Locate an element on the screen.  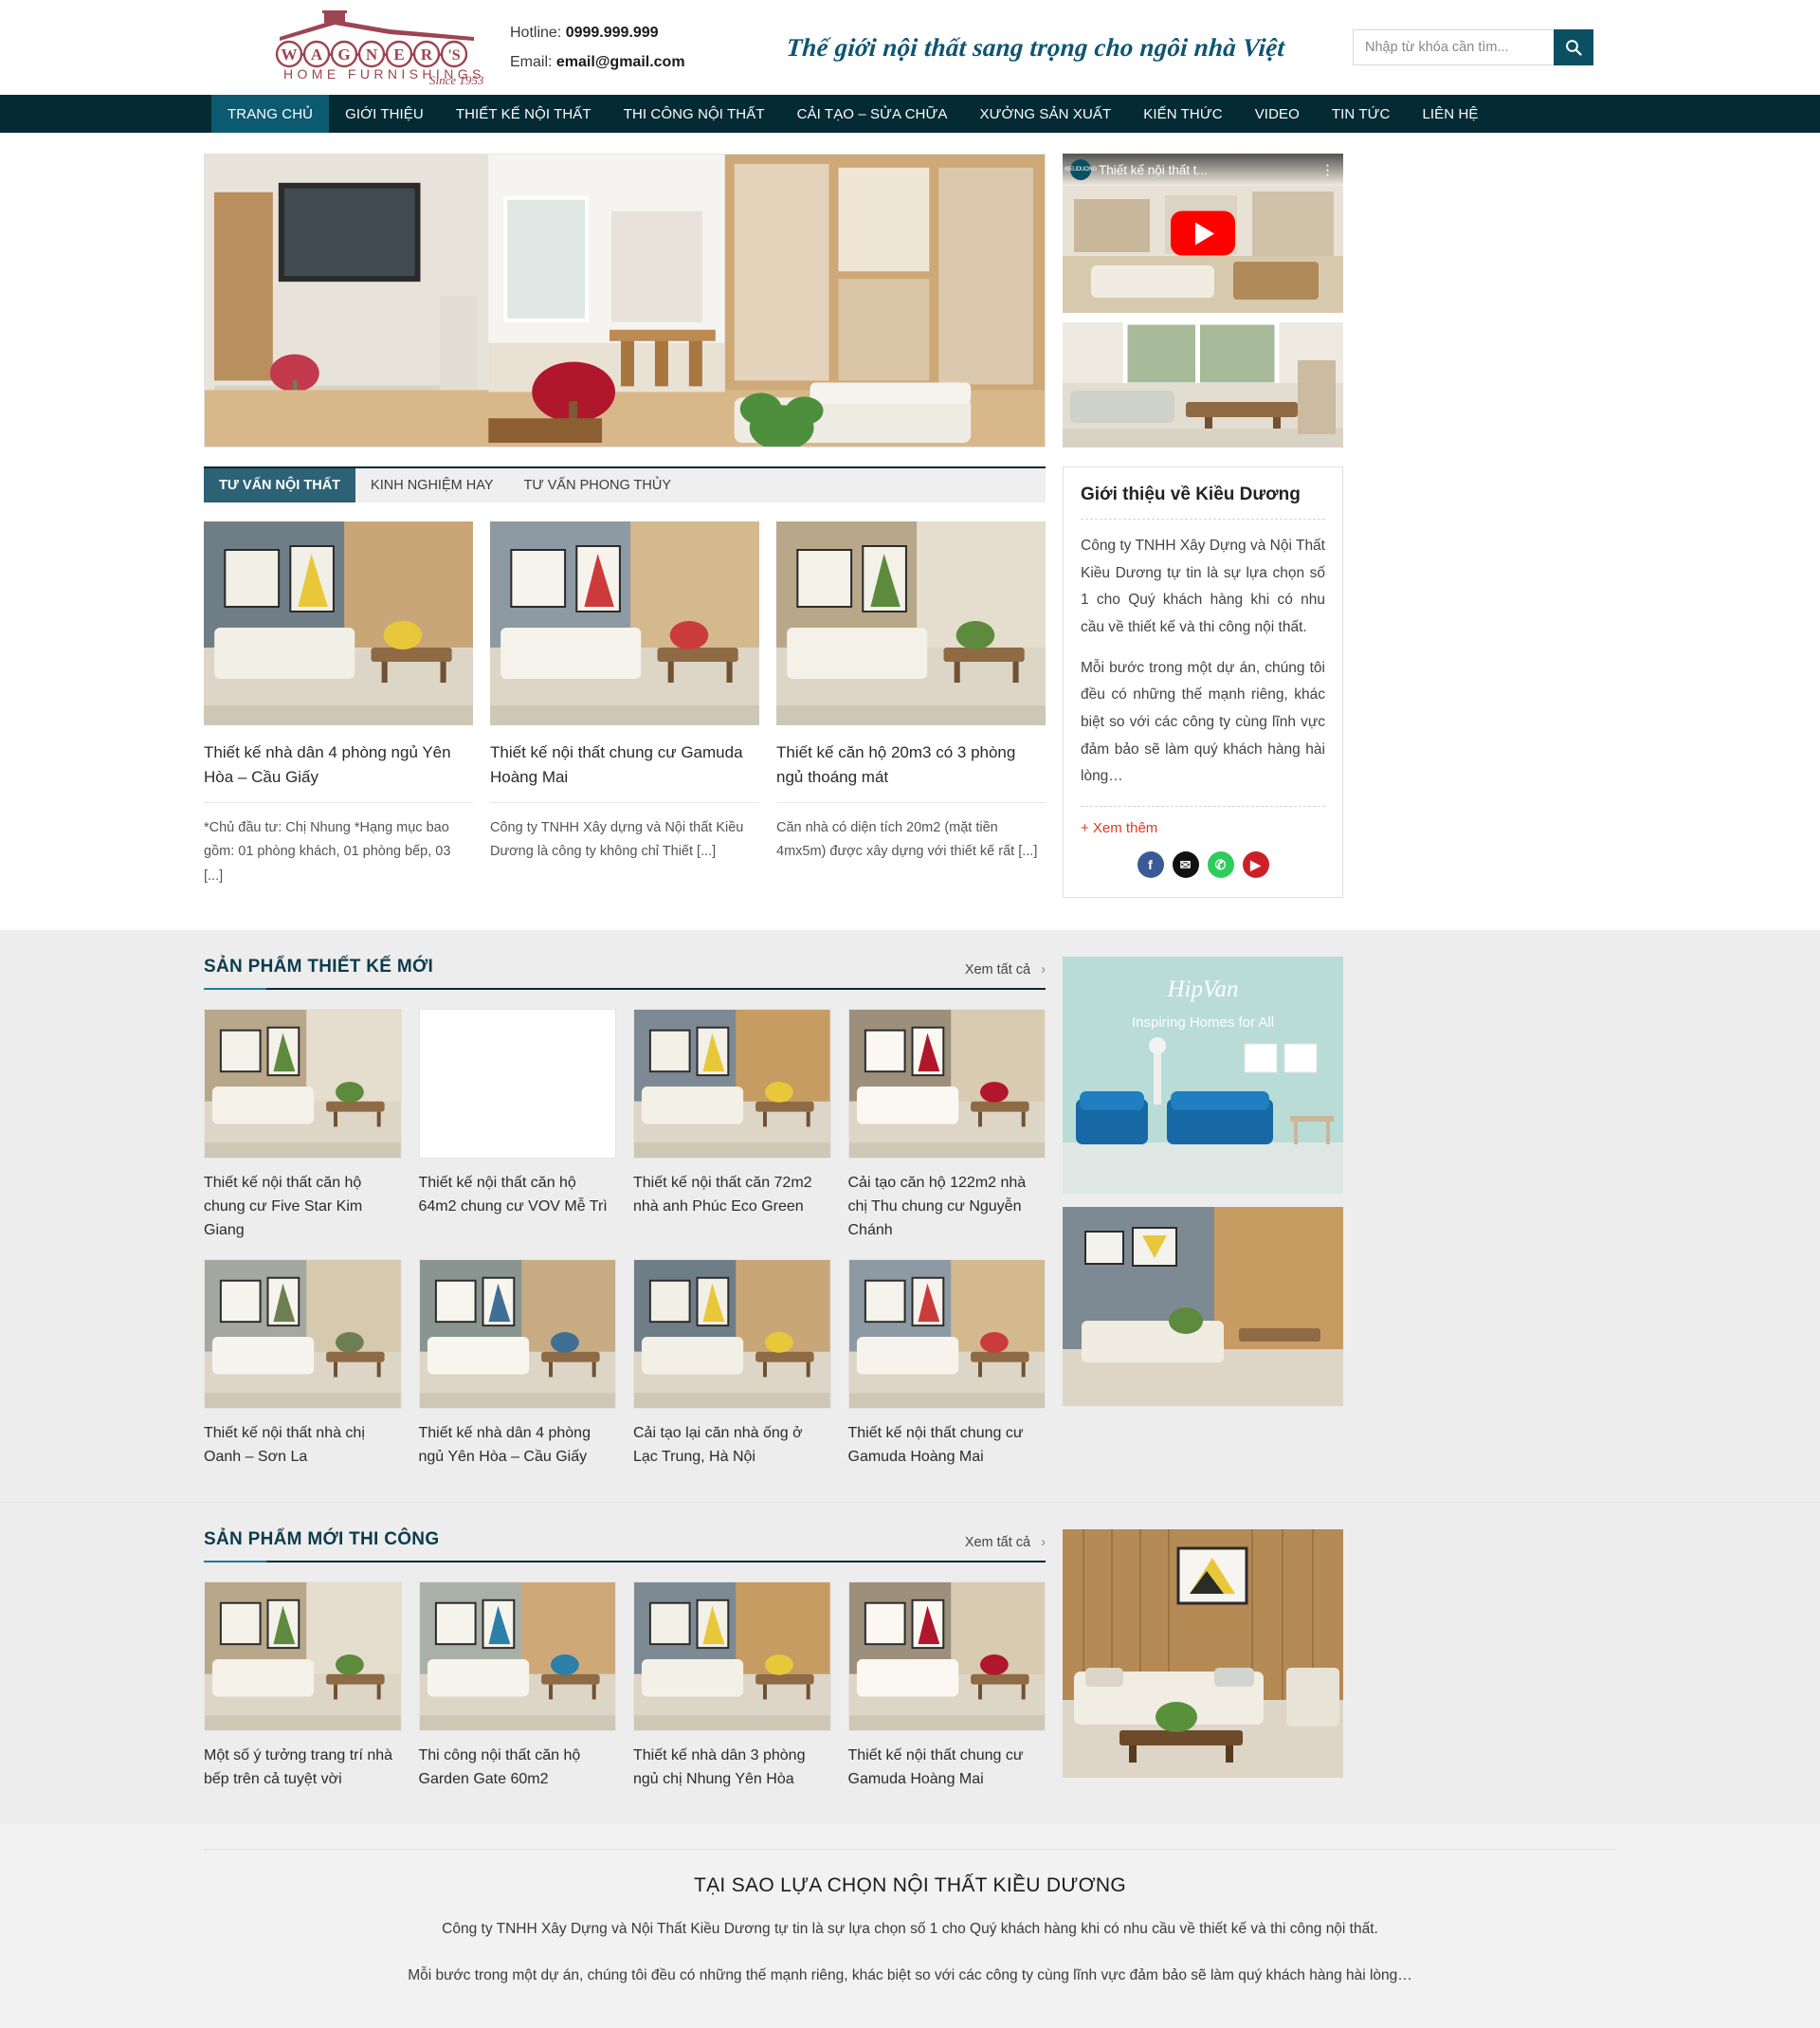
svg-text: Inspiring Homes for All is located at coordinates (1203, 1022).